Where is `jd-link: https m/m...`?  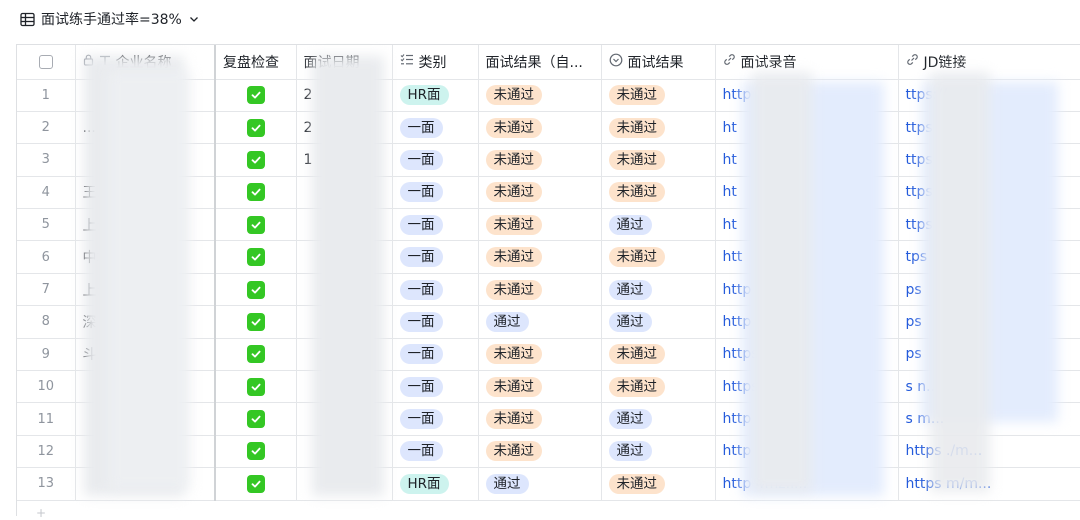
jd-link: https m/m... is located at coordinates (949, 484).